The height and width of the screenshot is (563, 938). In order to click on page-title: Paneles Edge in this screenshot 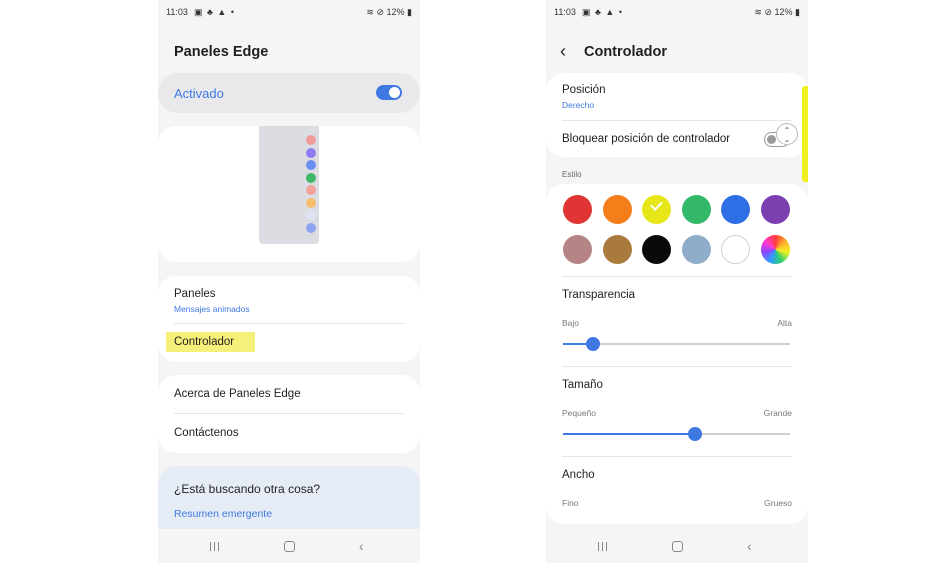, I will do `click(221, 52)`.